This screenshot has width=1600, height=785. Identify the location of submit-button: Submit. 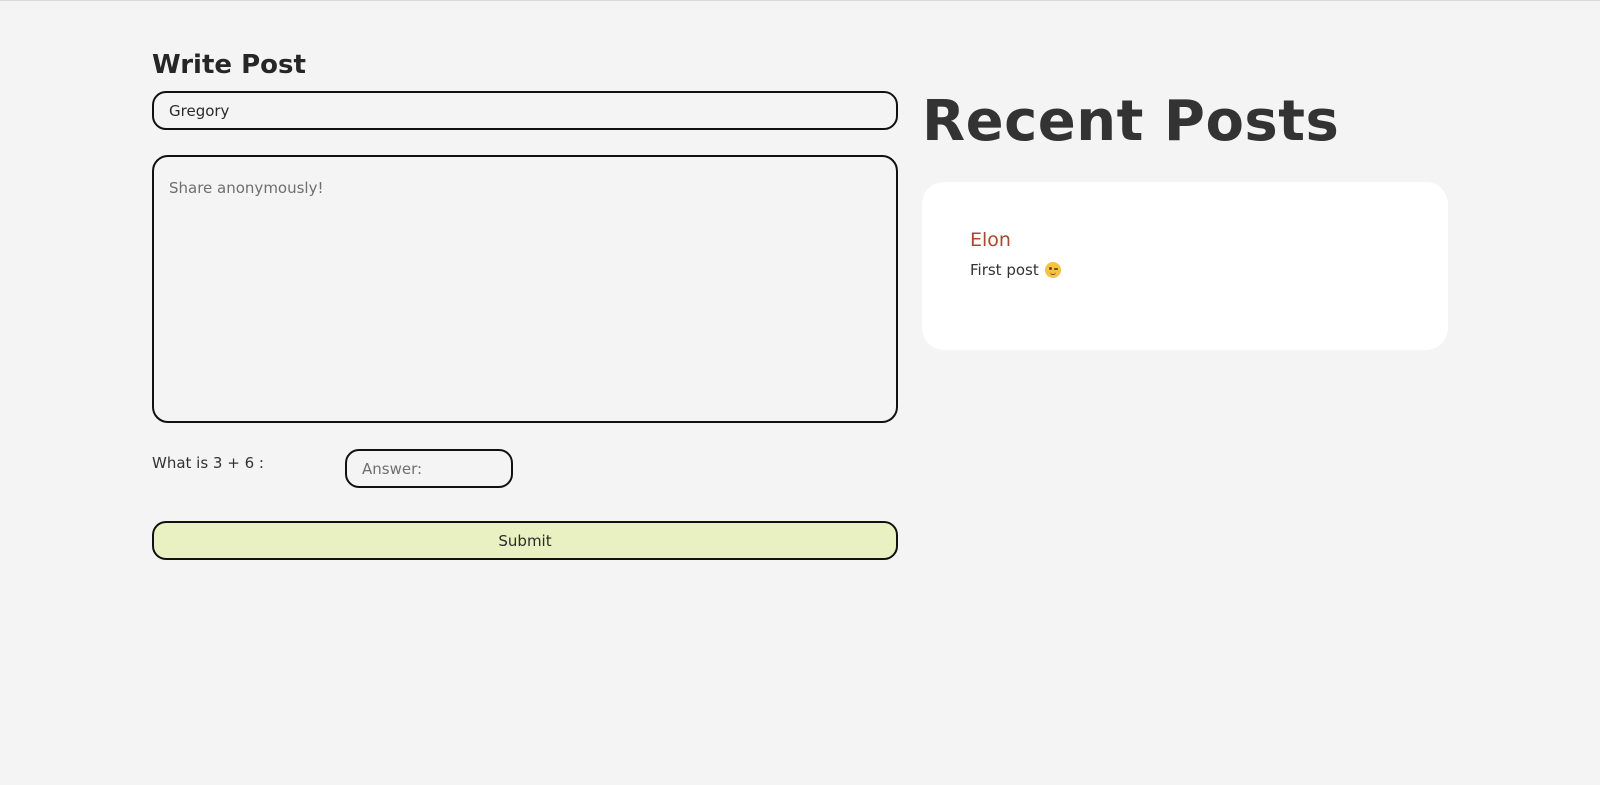
(525, 540).